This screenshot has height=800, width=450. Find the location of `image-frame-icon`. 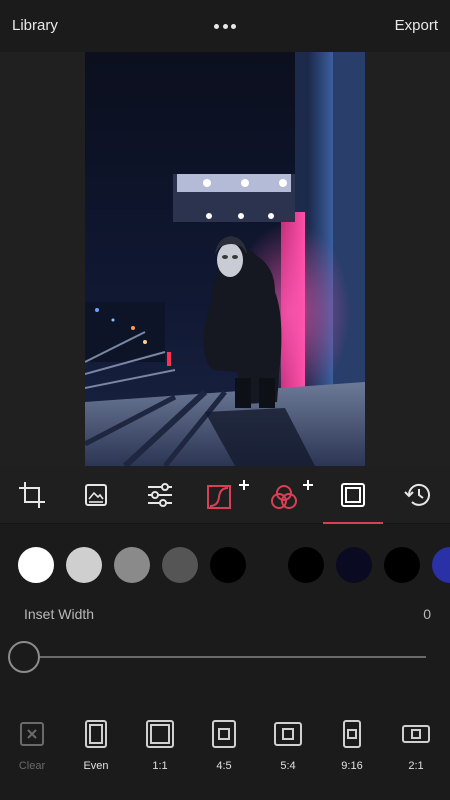

image-frame-icon is located at coordinates (96, 495).